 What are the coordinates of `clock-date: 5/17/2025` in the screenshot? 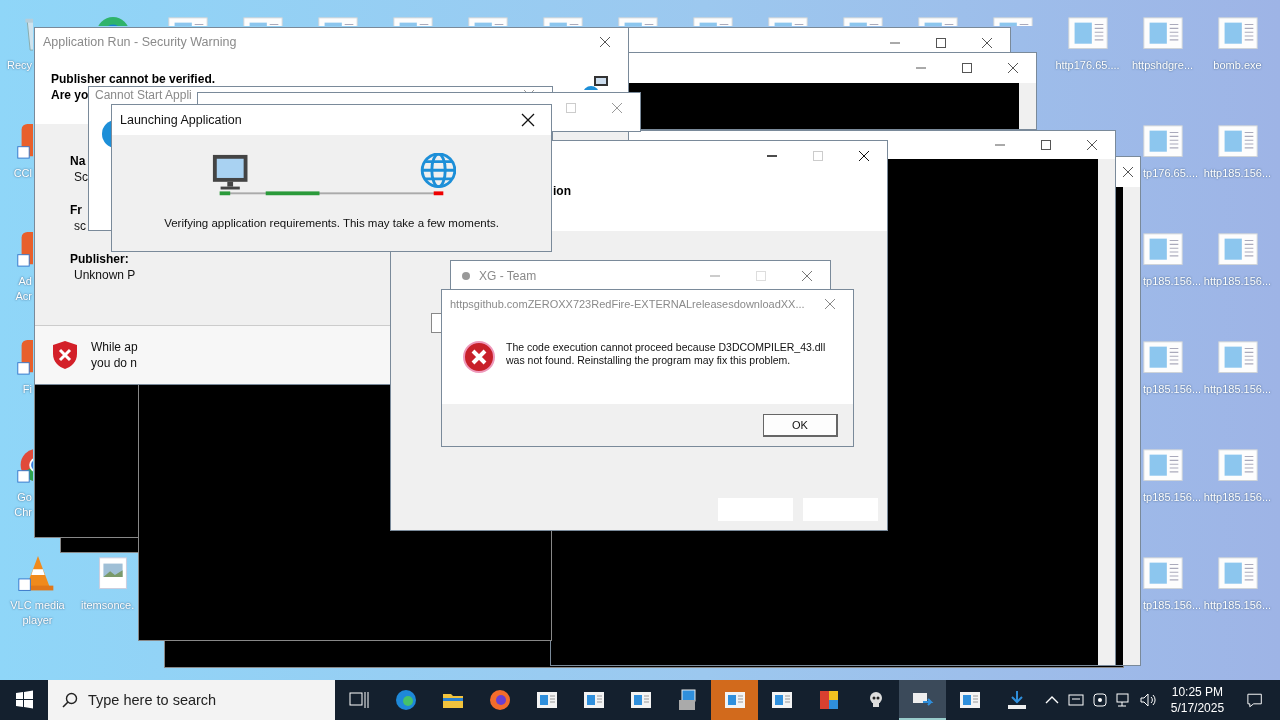 It's located at (1197, 708).